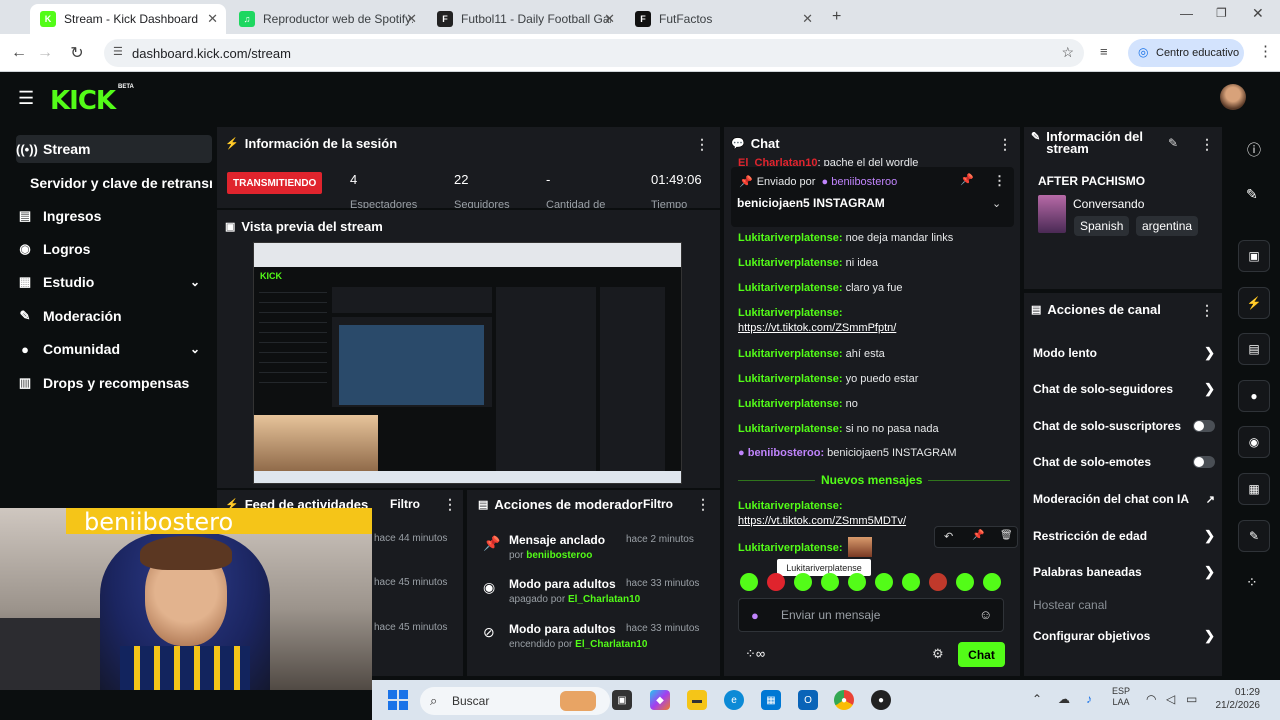 The image size is (1280, 720). I want to click on outlook-icon: O, so click(808, 700).